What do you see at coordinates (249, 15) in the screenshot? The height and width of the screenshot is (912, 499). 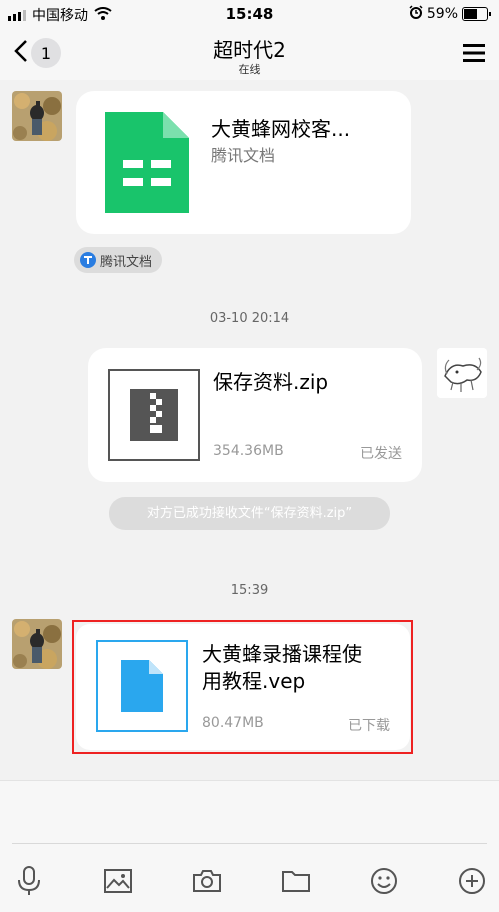 I see `status-bar: 中国移动 15:48 59%` at bounding box center [249, 15].